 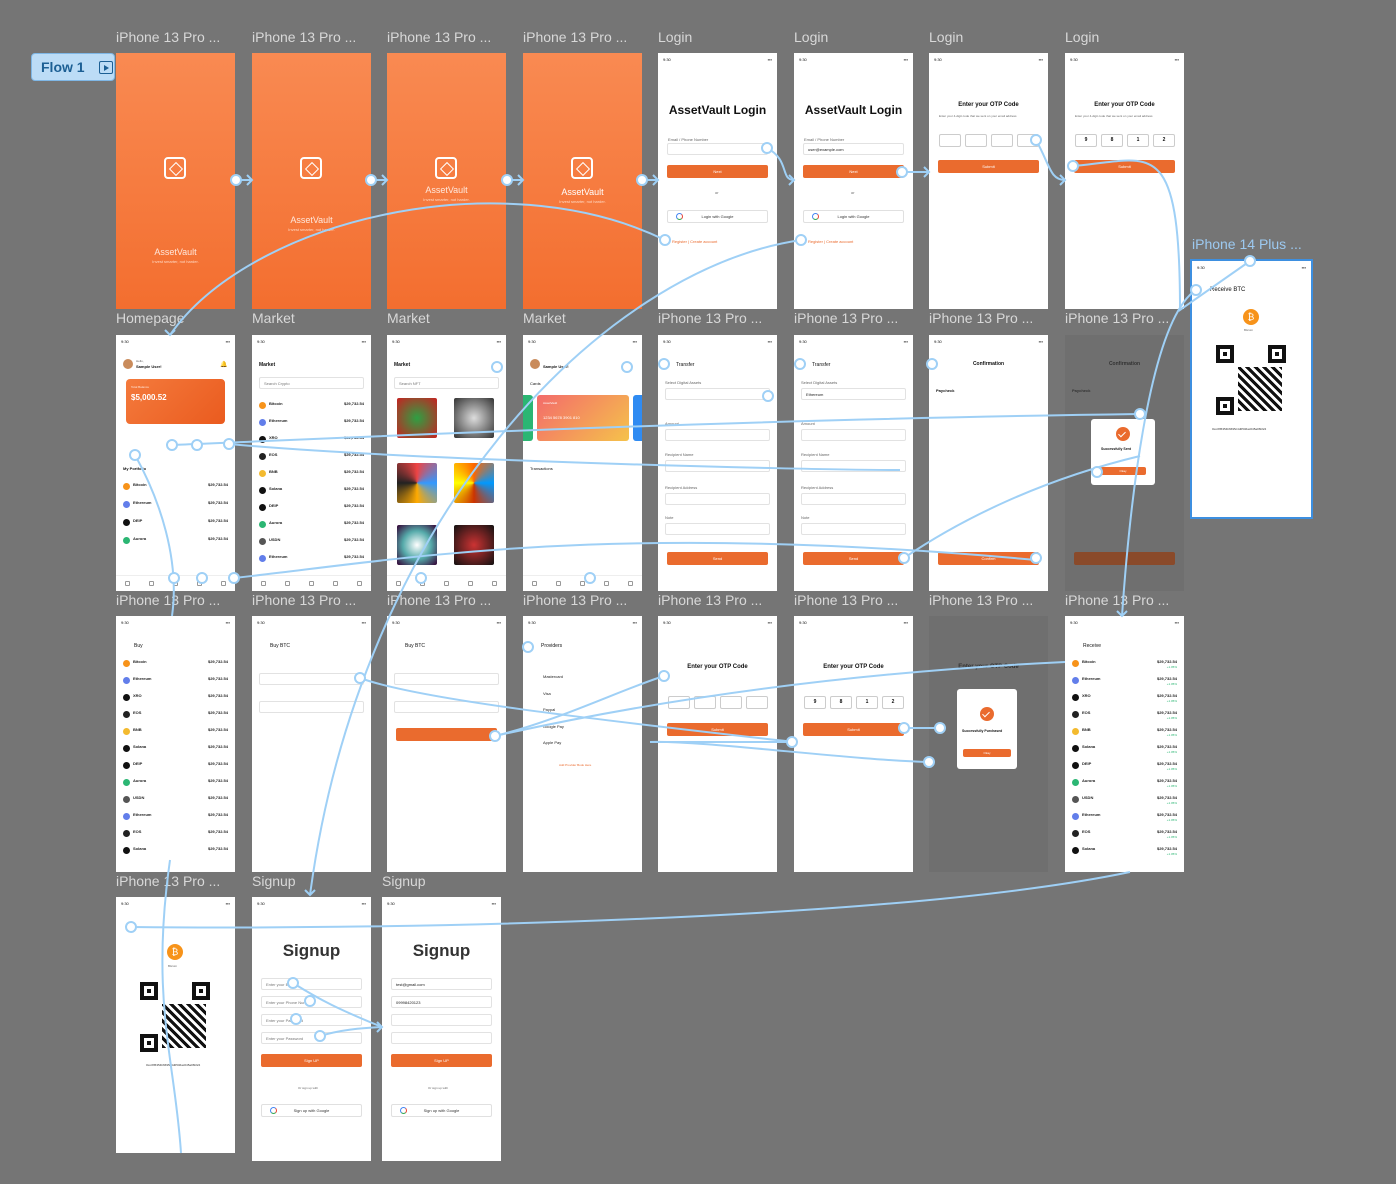 What do you see at coordinates (717, 171) in the screenshot?
I see `next-button: Next` at bounding box center [717, 171].